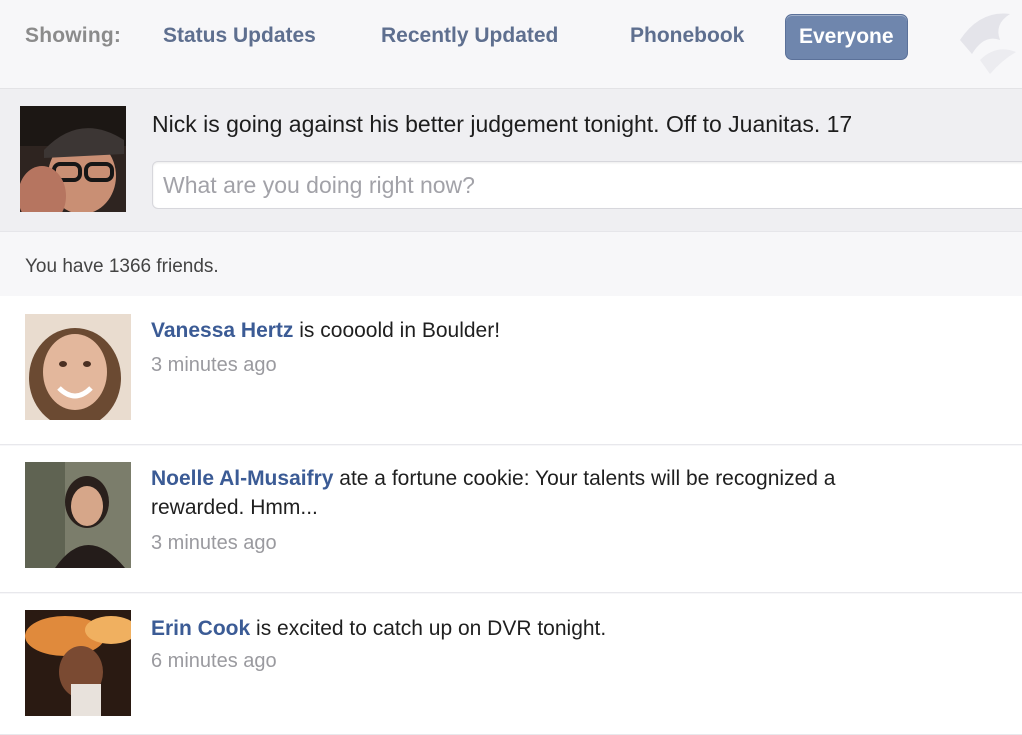 The height and width of the screenshot is (735, 1022). I want to click on friend-count: You have 1366 friends., so click(122, 266).